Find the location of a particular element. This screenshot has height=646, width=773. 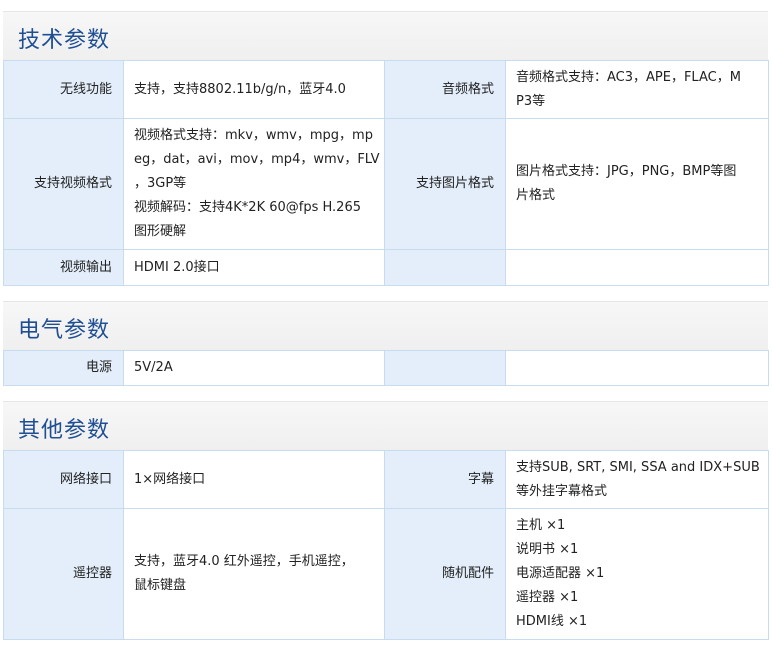

spec-value-line: 图片格式支持：JPG，PNG，BMP等图 is located at coordinates (626, 171).